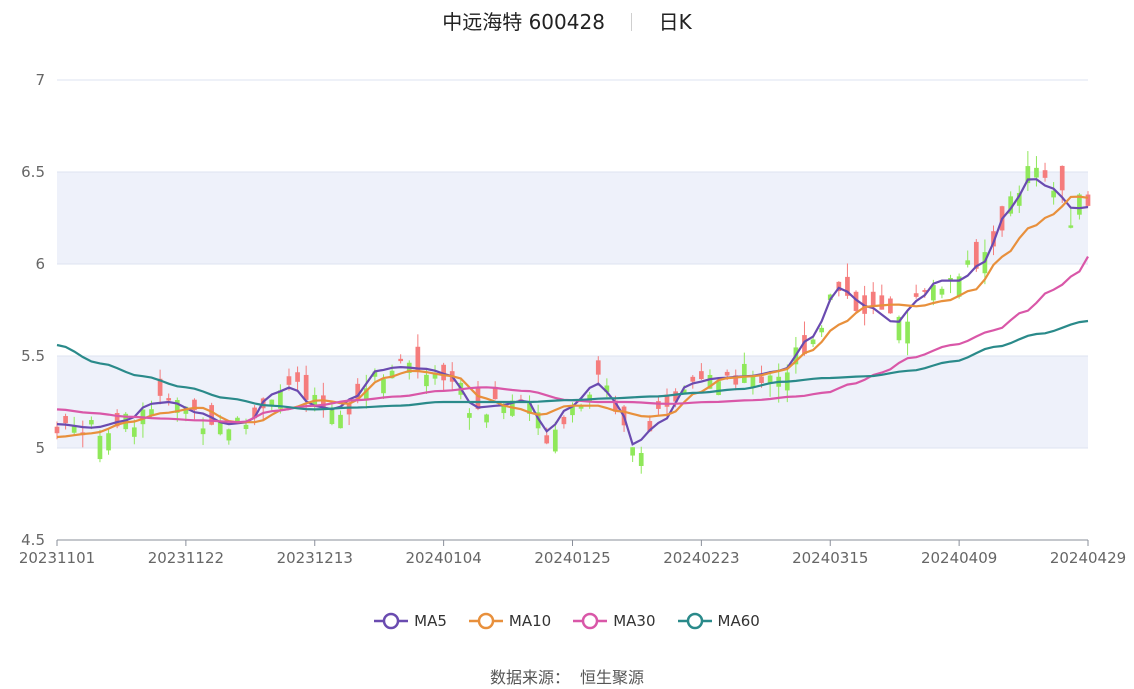 The width and height of the screenshot is (1134, 689). What do you see at coordinates (701, 558) in the screenshot?
I see `x-tick-label: 20240223` at bounding box center [701, 558].